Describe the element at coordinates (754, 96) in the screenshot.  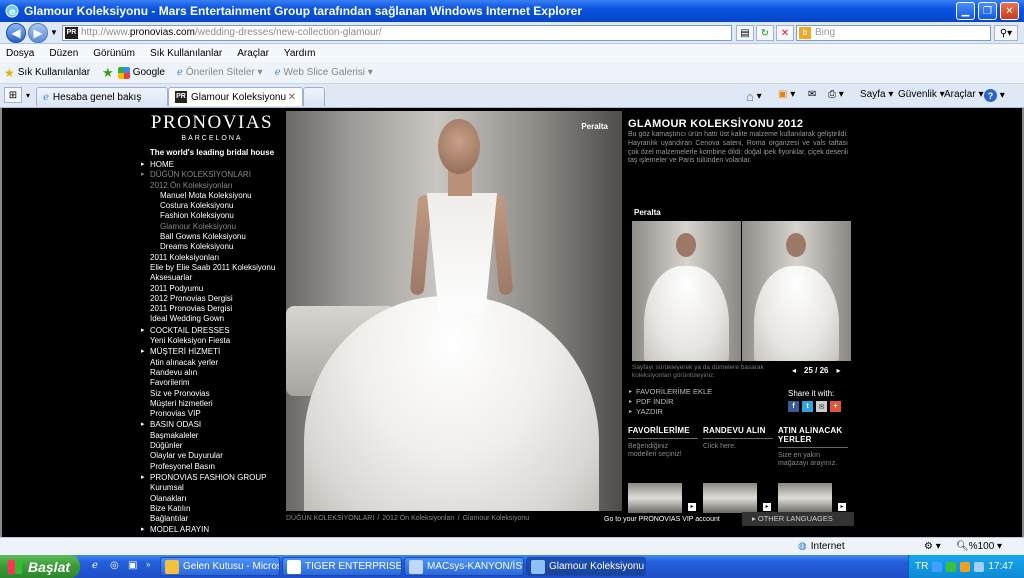
I see `home-icon: ⌂ ▾` at that location.